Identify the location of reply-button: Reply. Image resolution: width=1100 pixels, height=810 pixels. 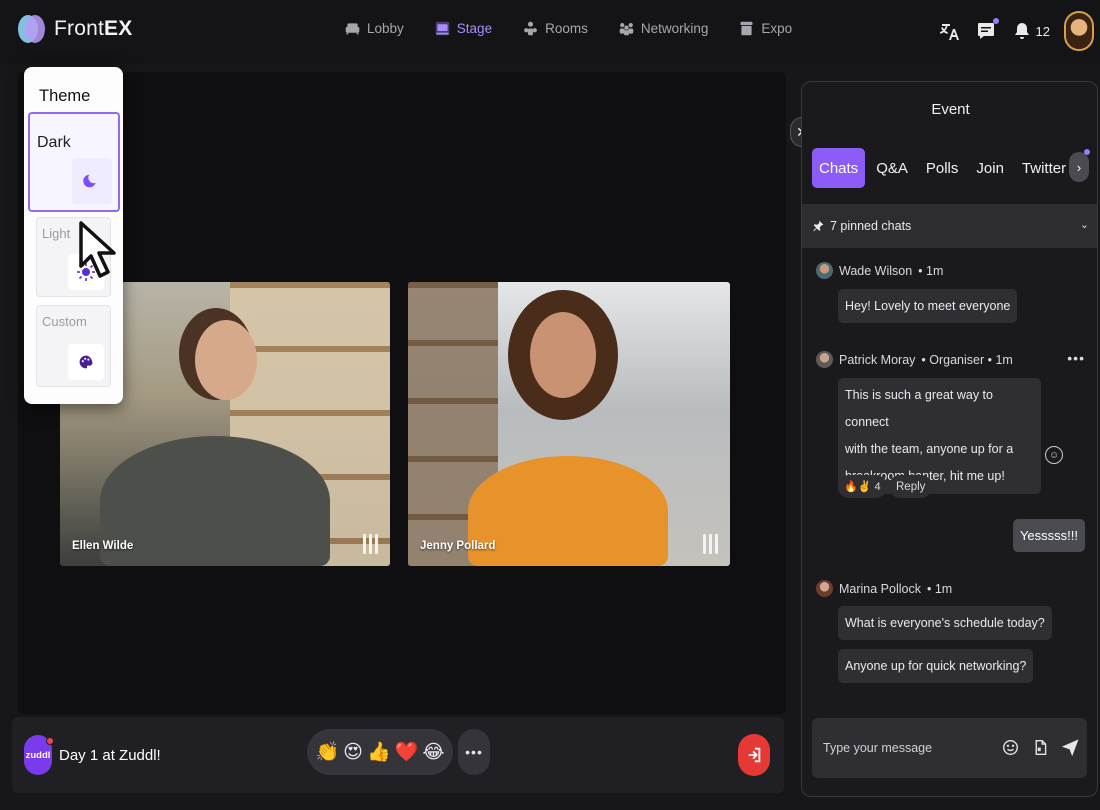
(911, 486).